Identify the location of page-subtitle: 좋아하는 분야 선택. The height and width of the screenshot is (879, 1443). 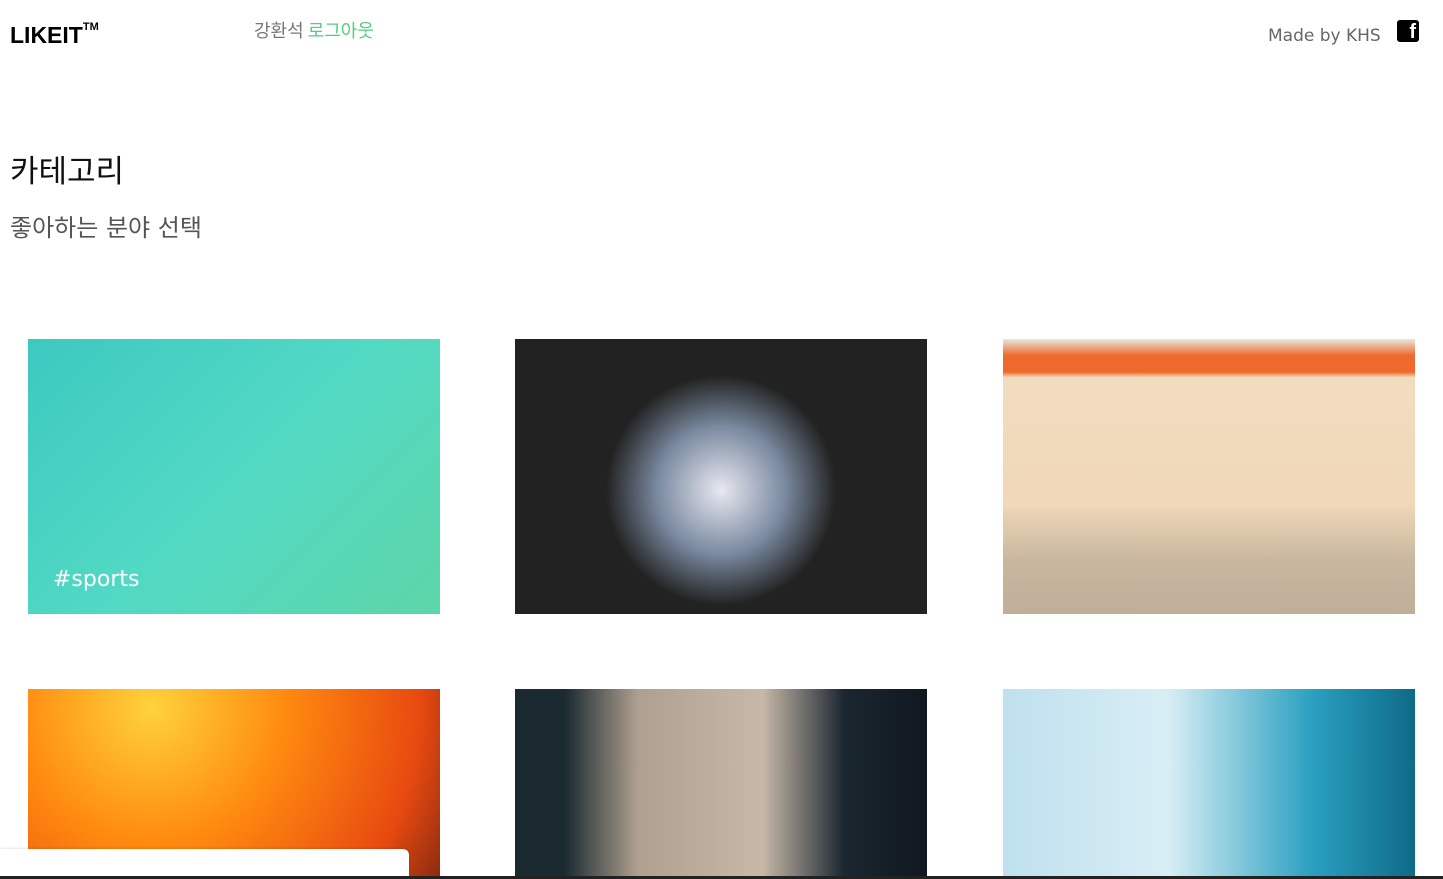
(106, 228).